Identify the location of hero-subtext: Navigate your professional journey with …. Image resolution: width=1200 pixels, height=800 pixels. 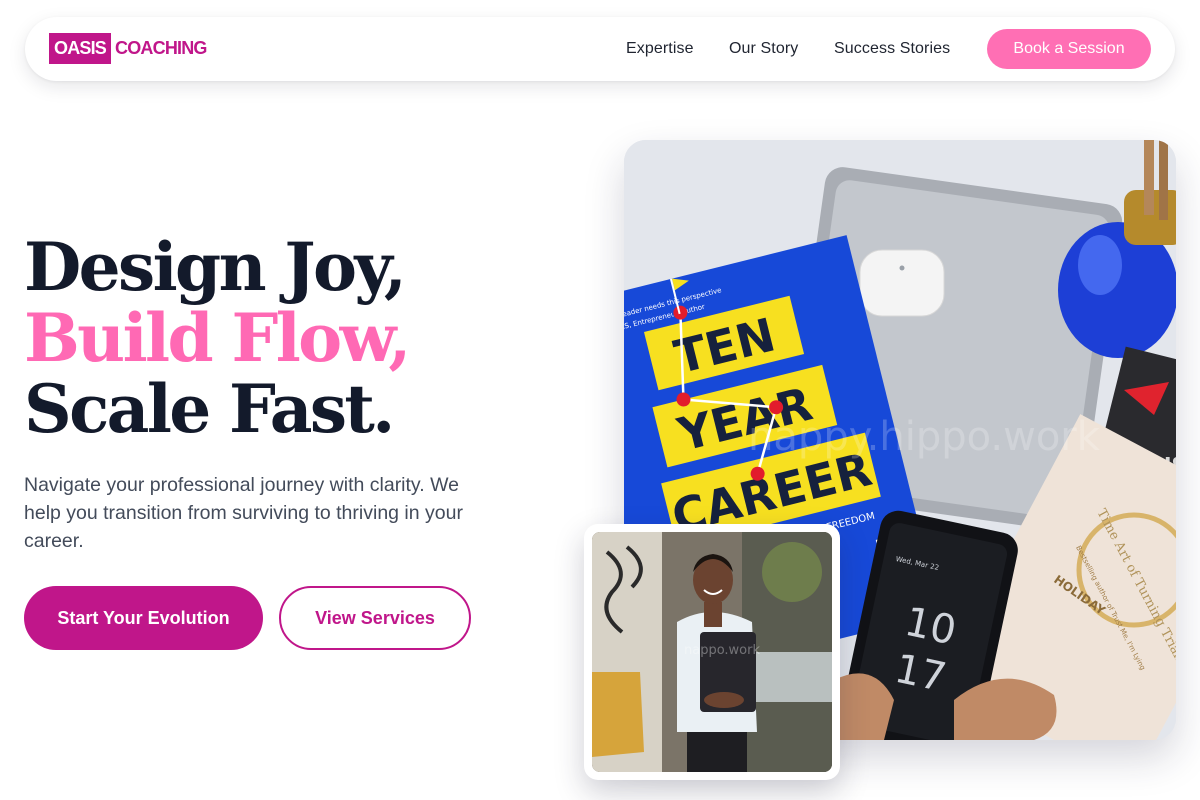
(243, 513).